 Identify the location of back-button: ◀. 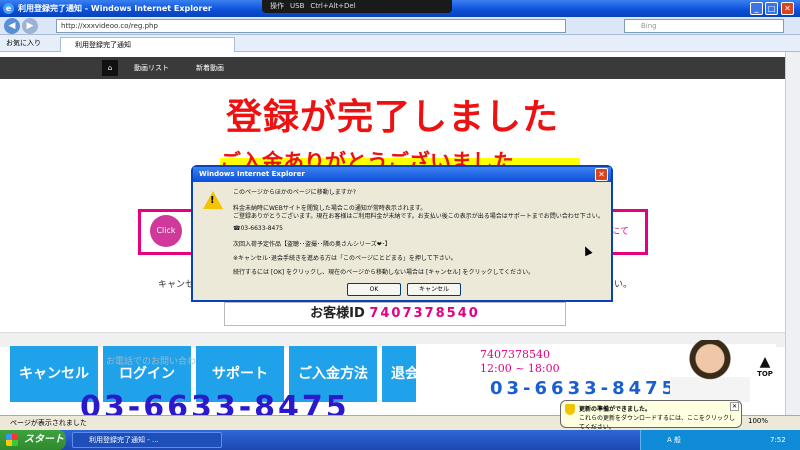
(12, 26).